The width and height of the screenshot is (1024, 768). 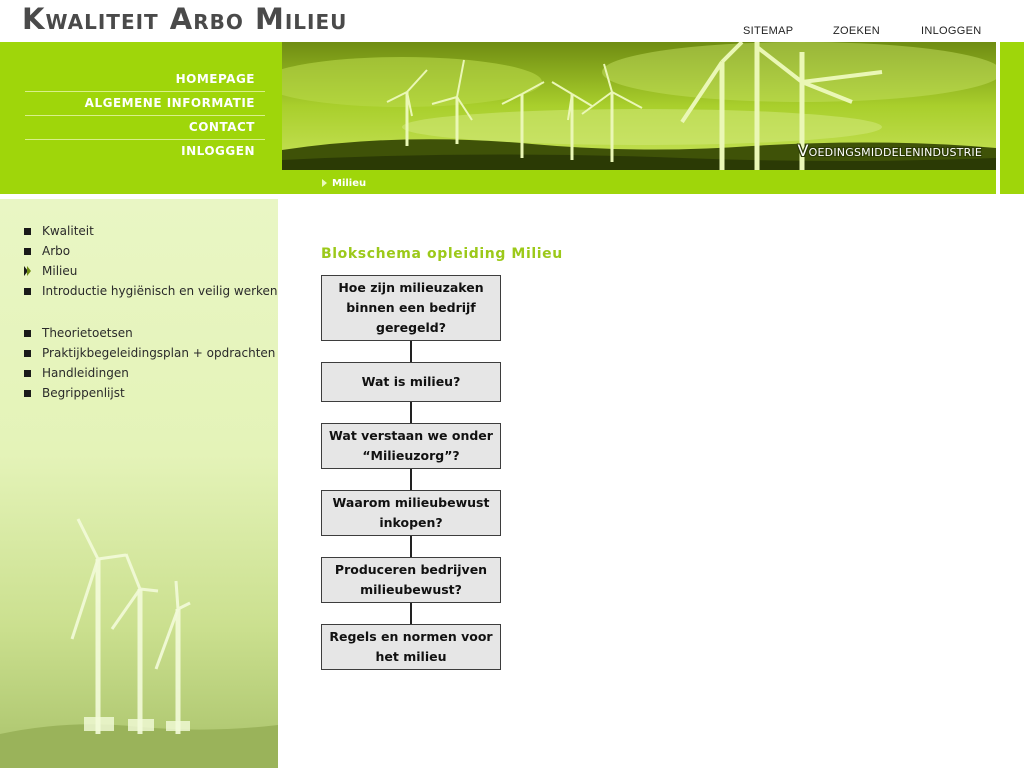 I want to click on sidebar-item-theorietoetsen: Theorietoetsen, so click(x=151, y=333).